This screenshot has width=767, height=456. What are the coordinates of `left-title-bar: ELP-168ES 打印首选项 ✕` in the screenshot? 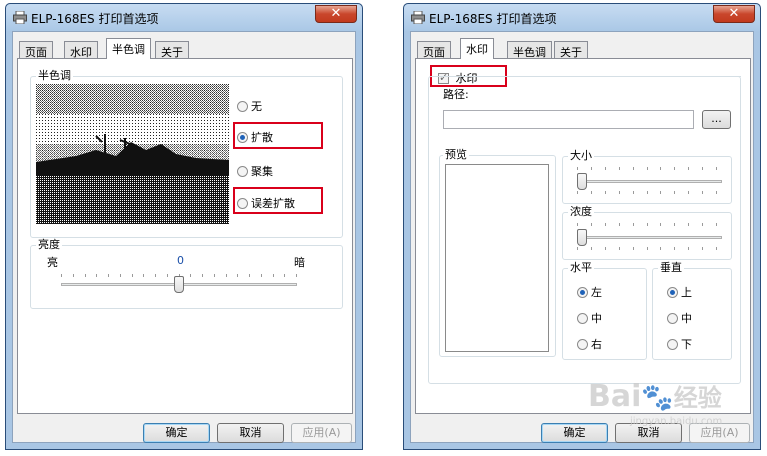 It's located at (184, 17).